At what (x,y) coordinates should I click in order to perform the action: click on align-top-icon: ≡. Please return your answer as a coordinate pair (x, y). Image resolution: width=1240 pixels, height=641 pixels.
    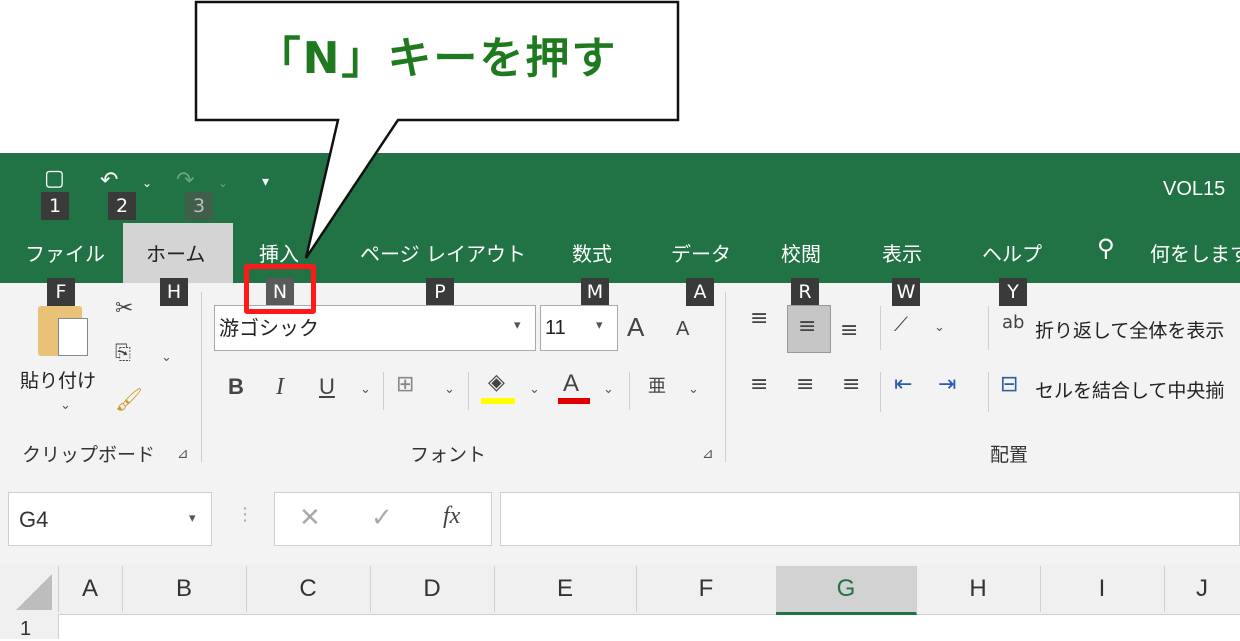
    Looking at the image, I should click on (759, 318).